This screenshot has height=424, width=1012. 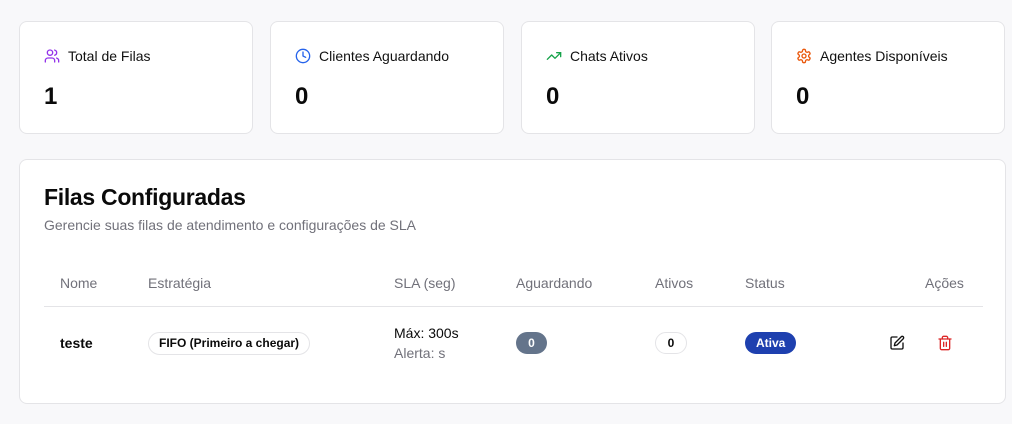 I want to click on stat-label: Total de Filas, so click(x=109, y=56).